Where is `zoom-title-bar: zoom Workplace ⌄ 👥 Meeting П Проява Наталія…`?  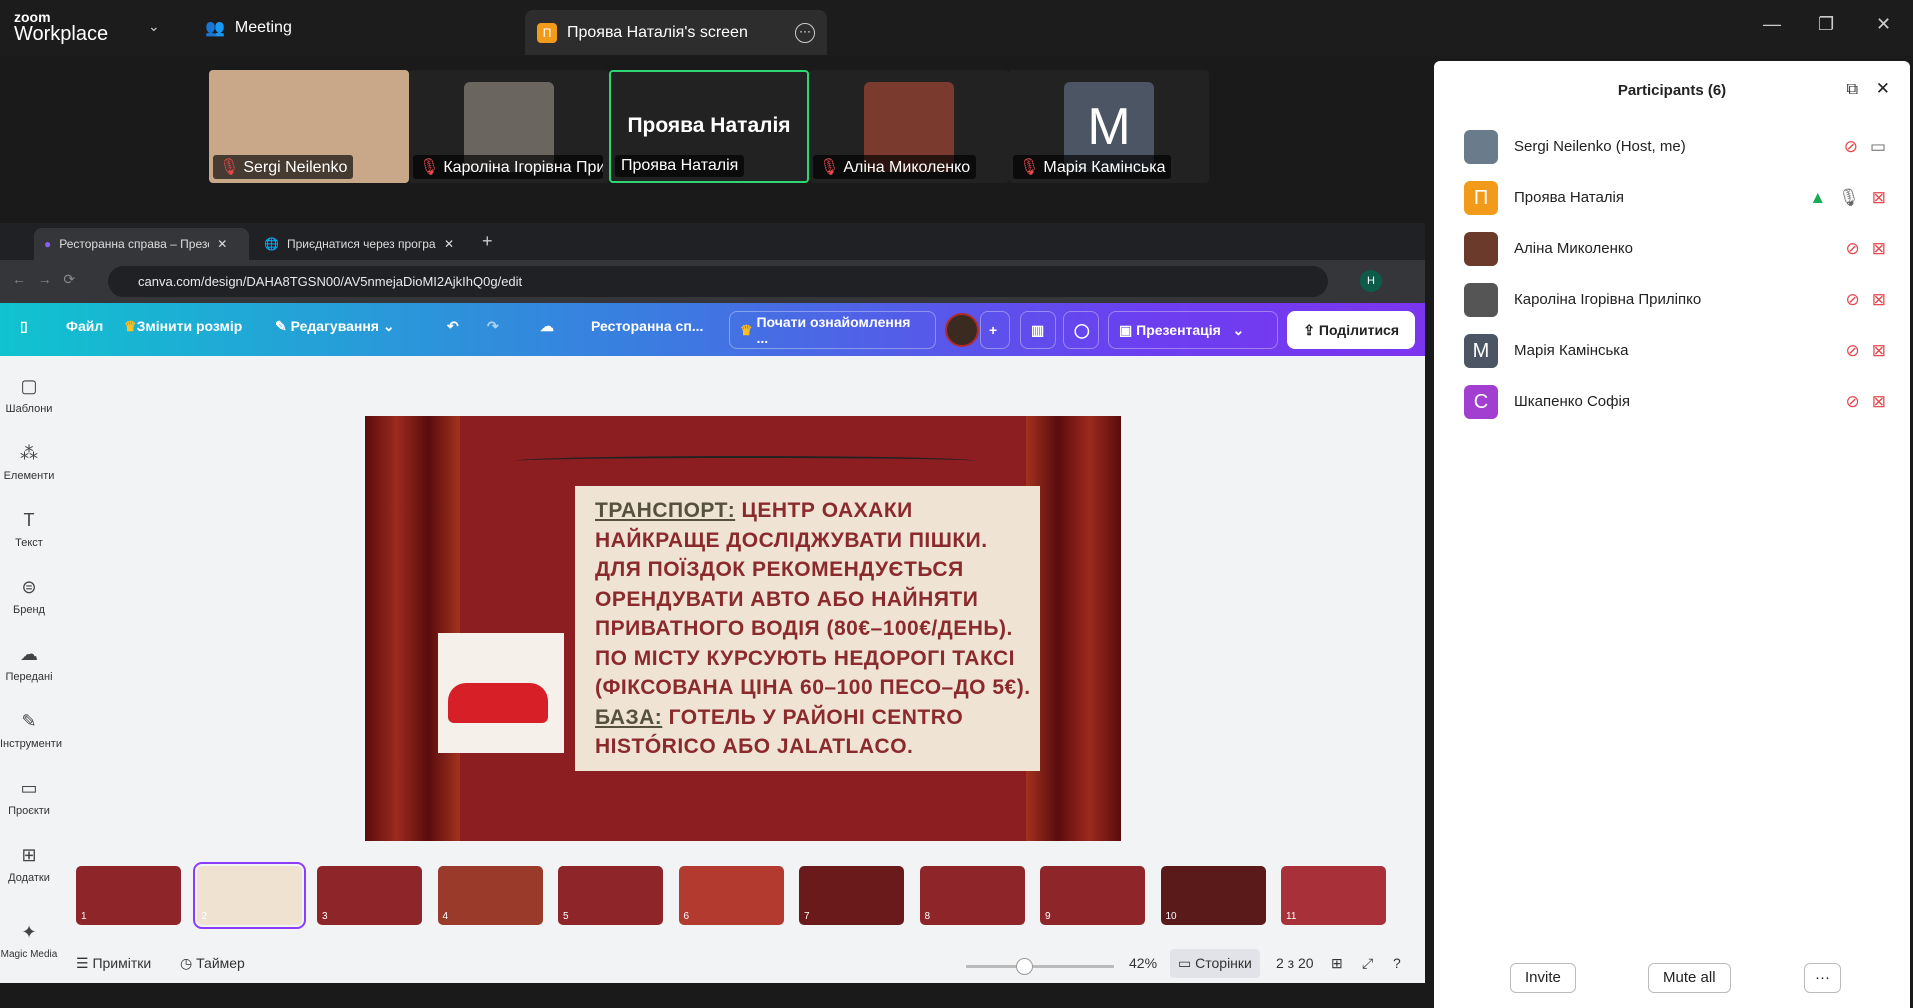 zoom-title-bar: zoom Workplace ⌄ 👥 Meeting П Проява Наталія… is located at coordinates (956, 28).